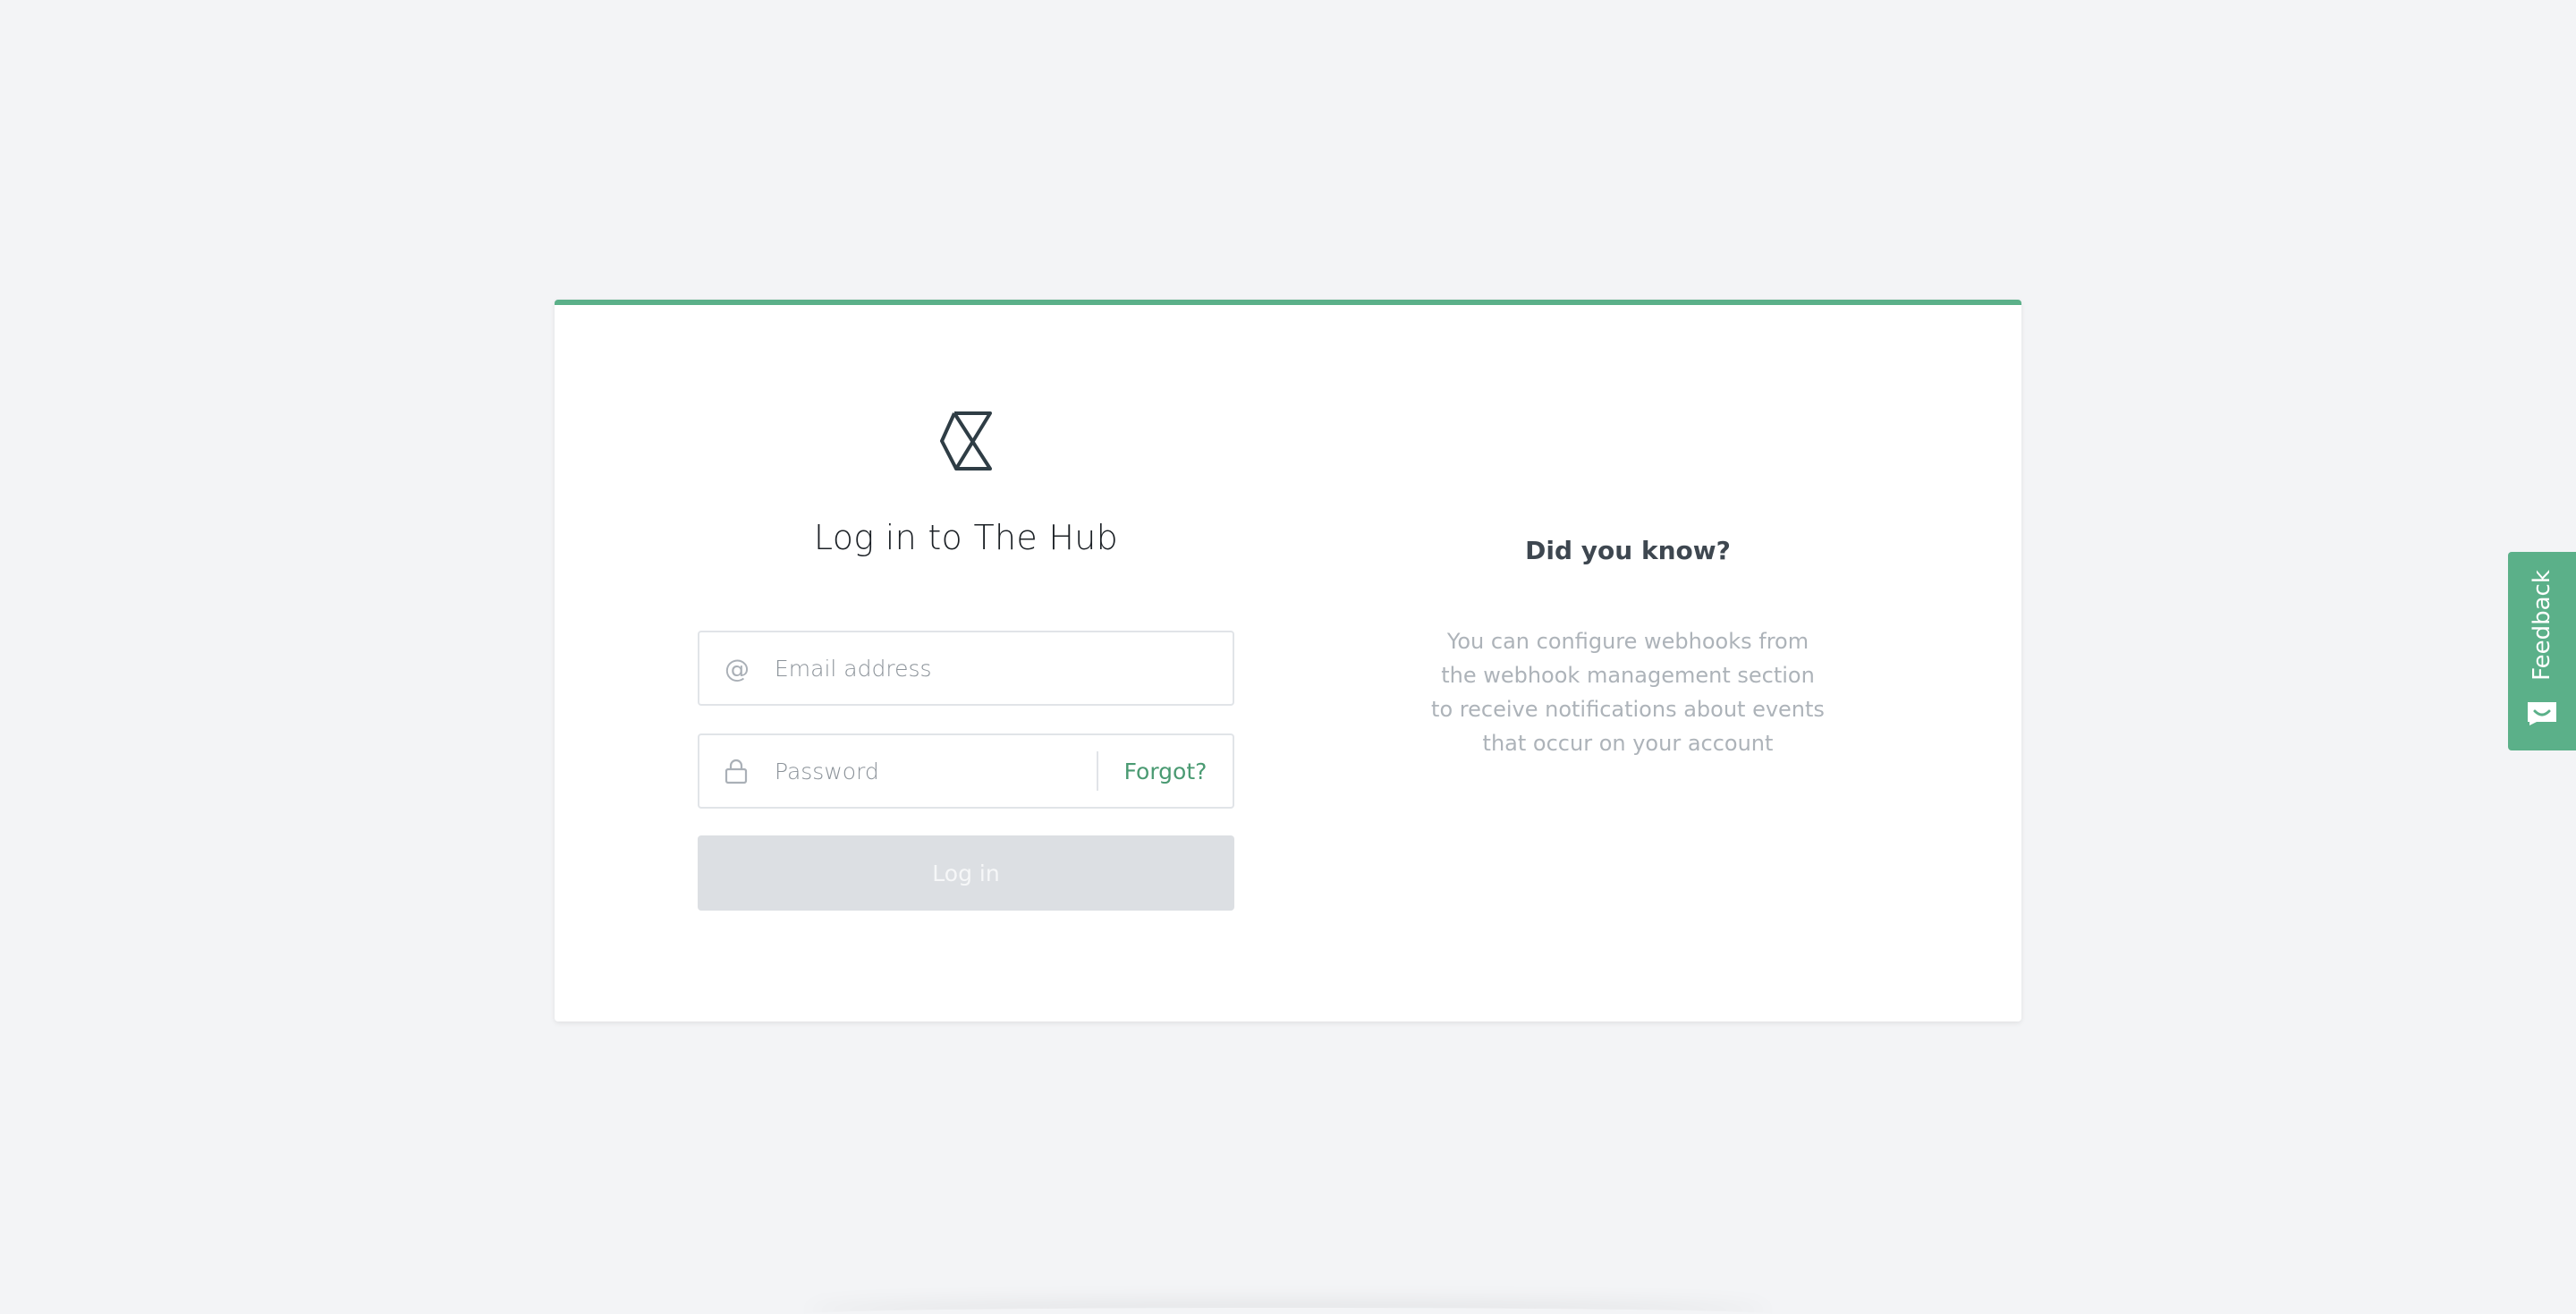  What do you see at coordinates (966, 441) in the screenshot?
I see `hub-logo-icon` at bounding box center [966, 441].